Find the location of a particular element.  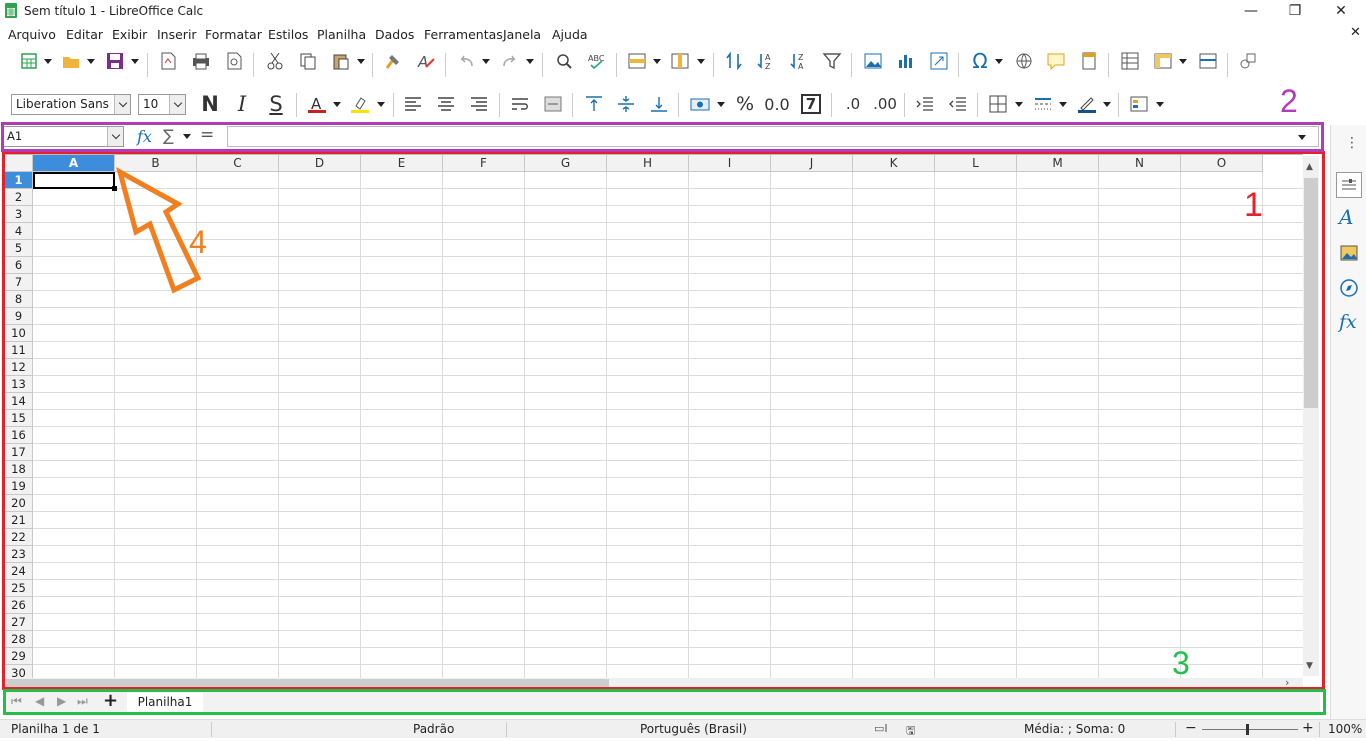

define-print-area-icon is located at coordinates (1130, 61).